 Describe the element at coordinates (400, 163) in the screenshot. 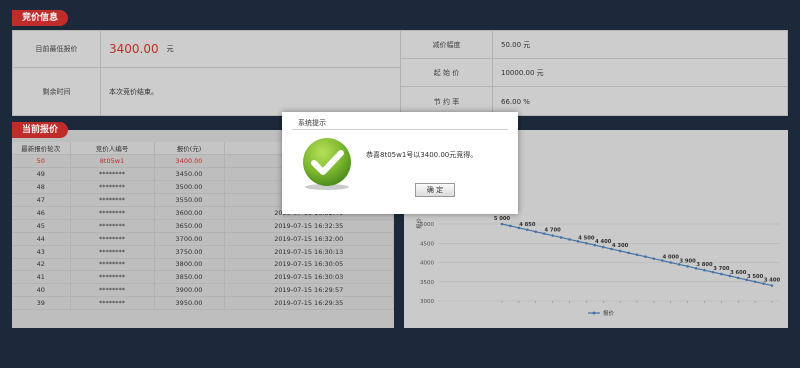

I see `system-dialog: 系统提示 恭喜8t05w1号以3400.00元竞得。 确 定` at that location.